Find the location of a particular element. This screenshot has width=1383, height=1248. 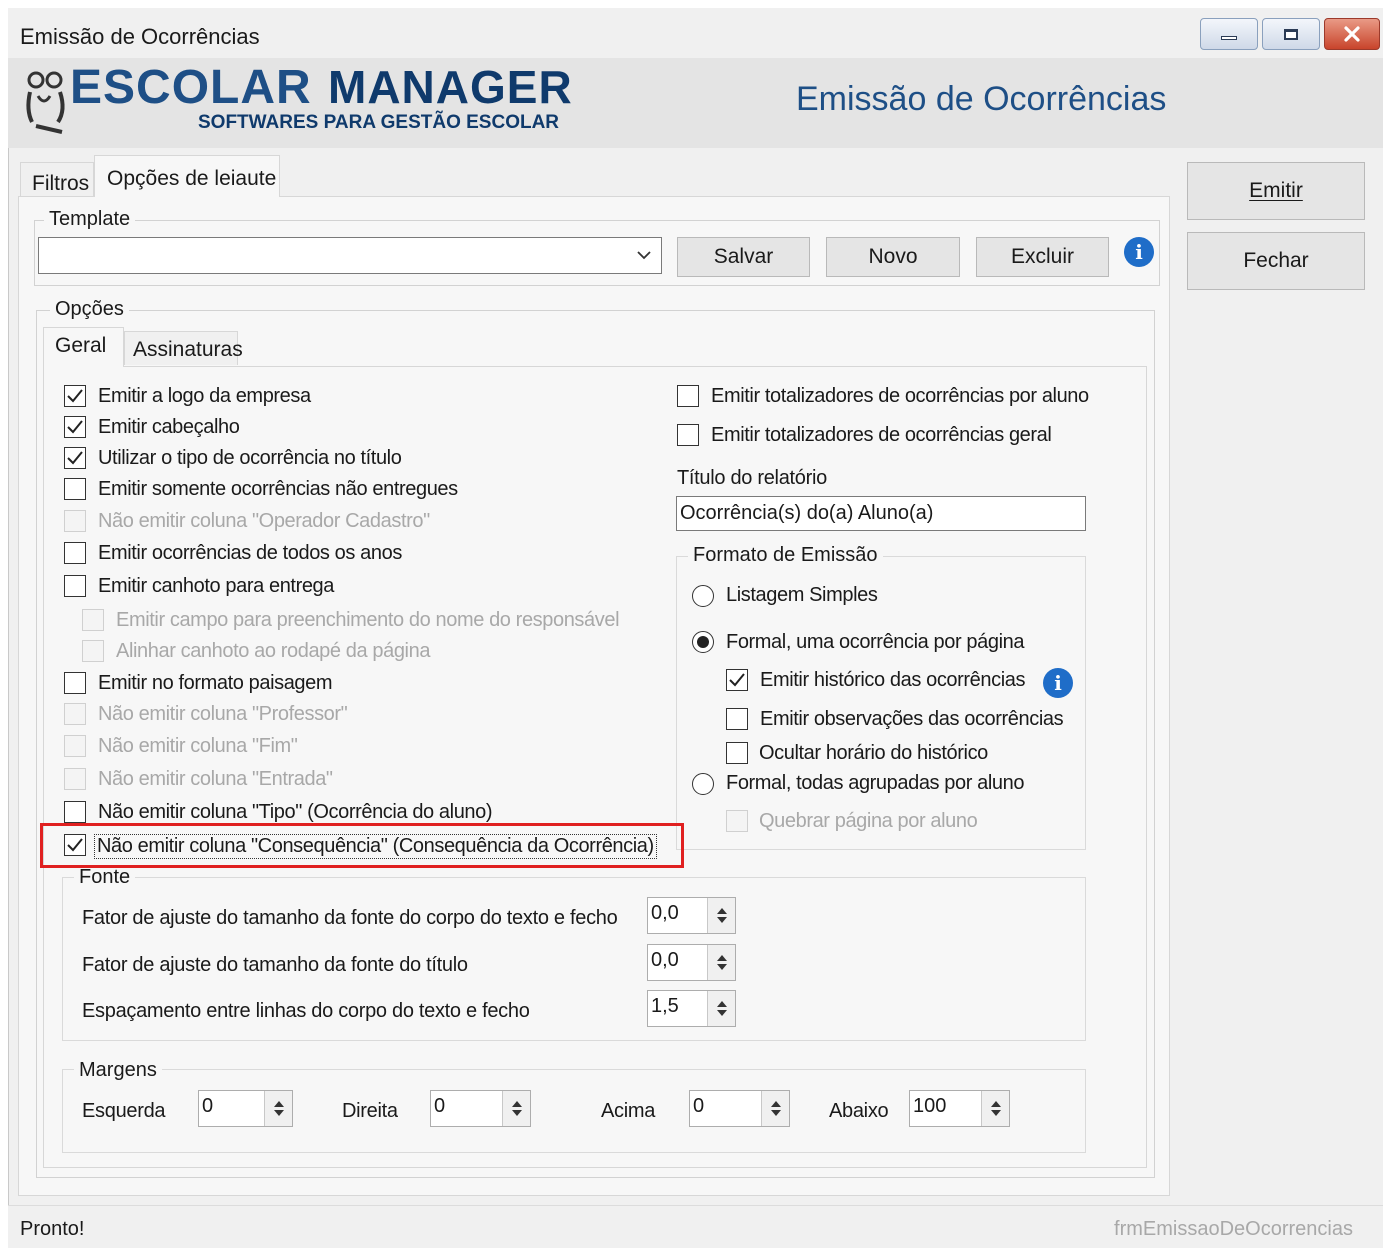

option-label: Utilizar o tipo de ocorrência no título is located at coordinates (250, 458).